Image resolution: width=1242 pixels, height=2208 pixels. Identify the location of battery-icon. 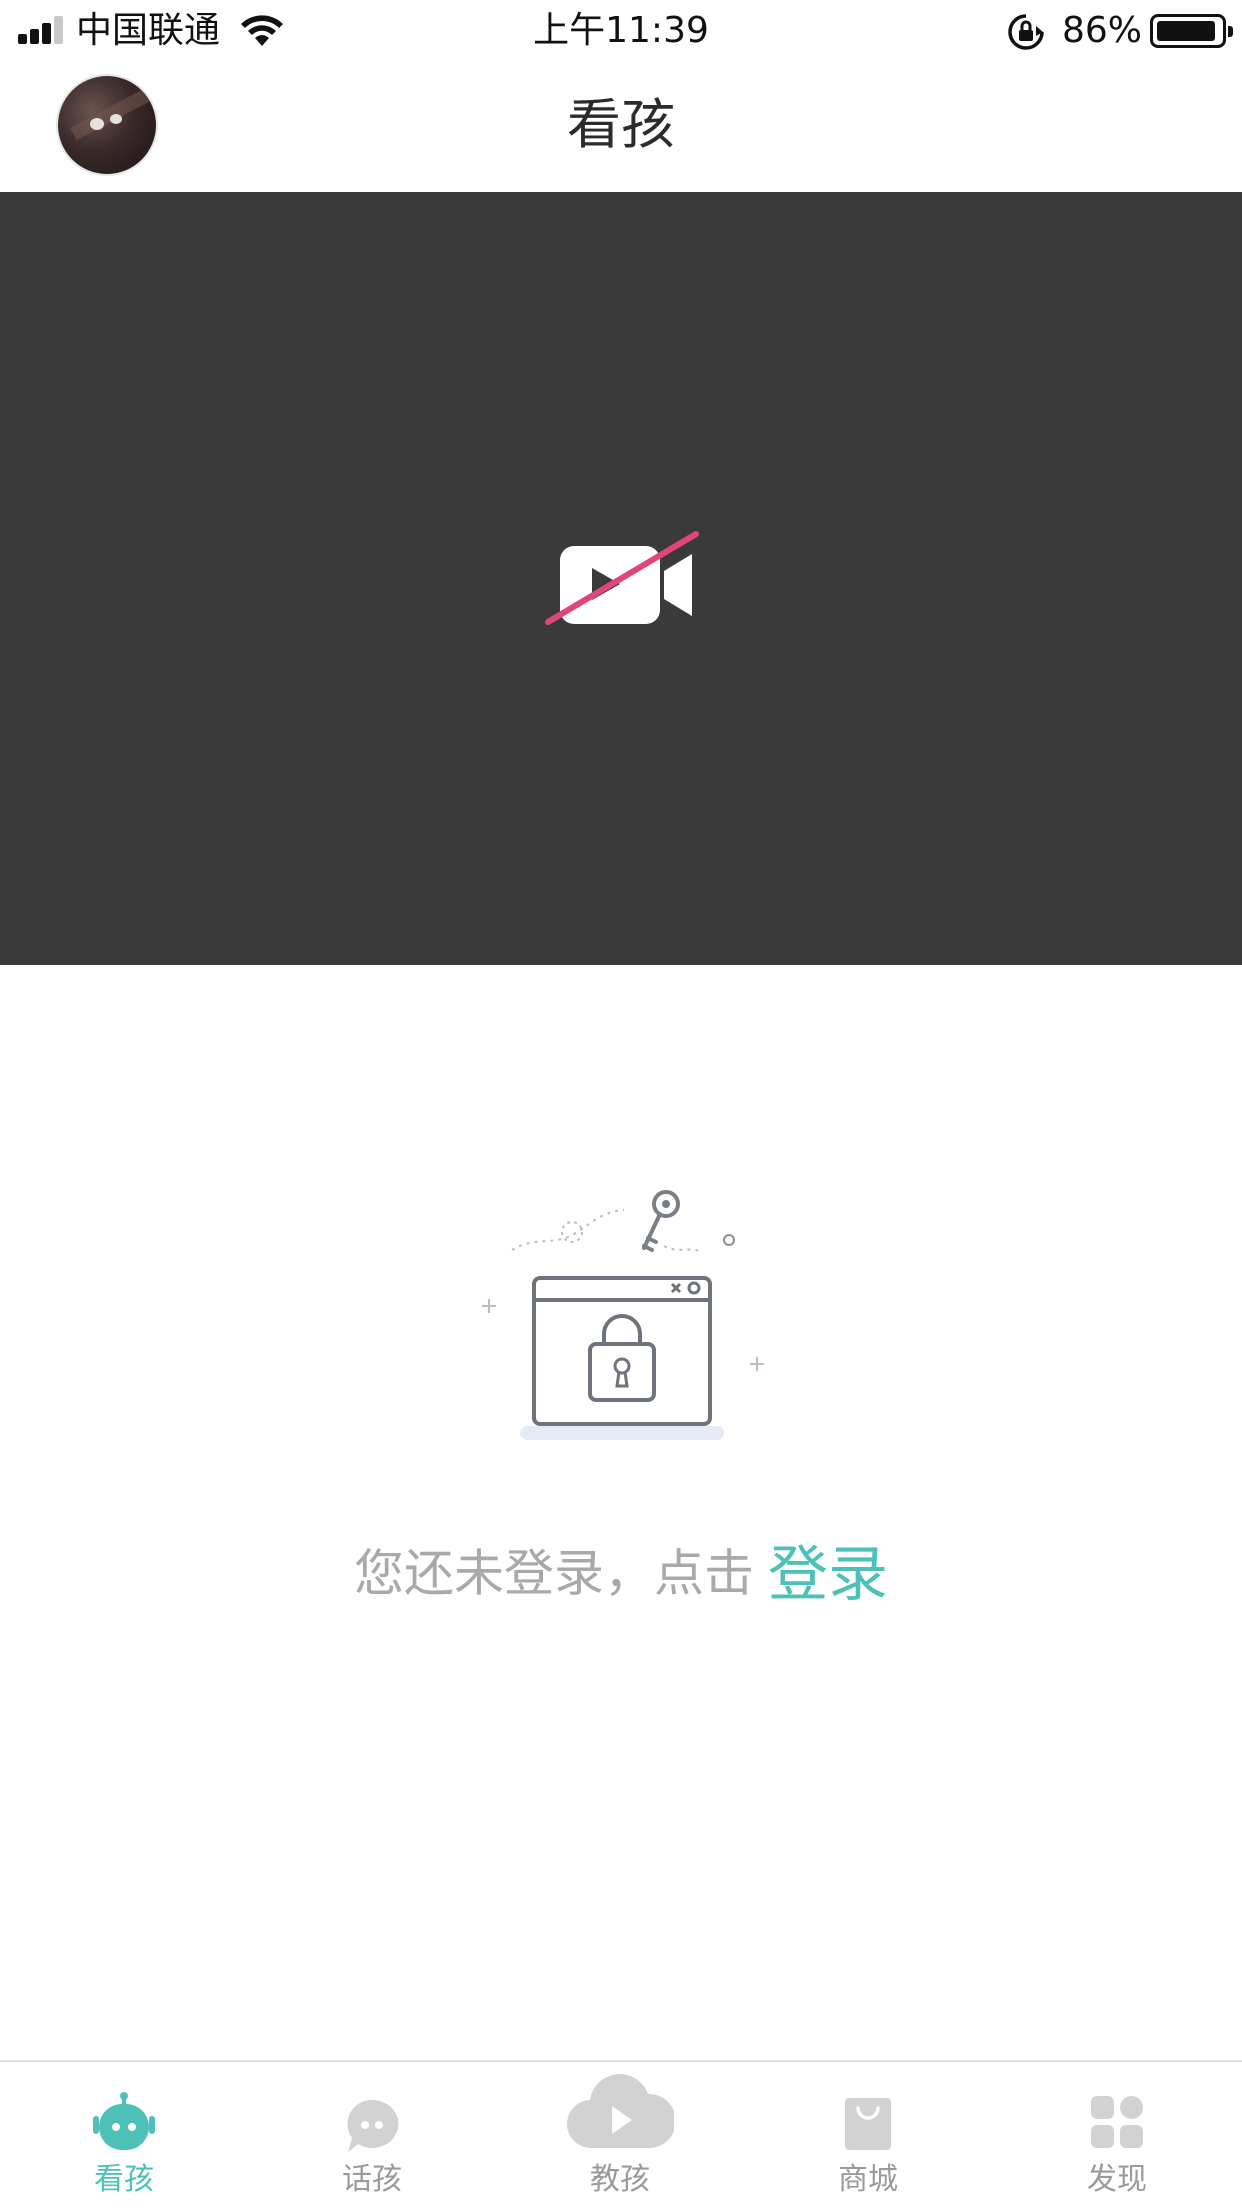
(1191, 31).